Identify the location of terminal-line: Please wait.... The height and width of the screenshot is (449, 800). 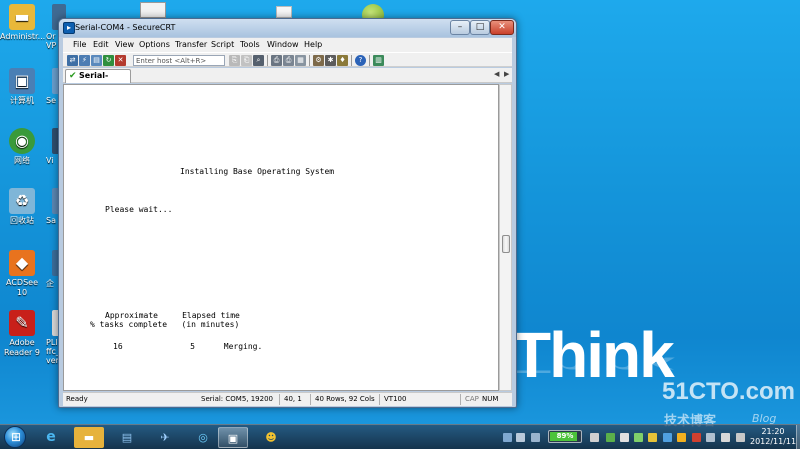
(139, 209).